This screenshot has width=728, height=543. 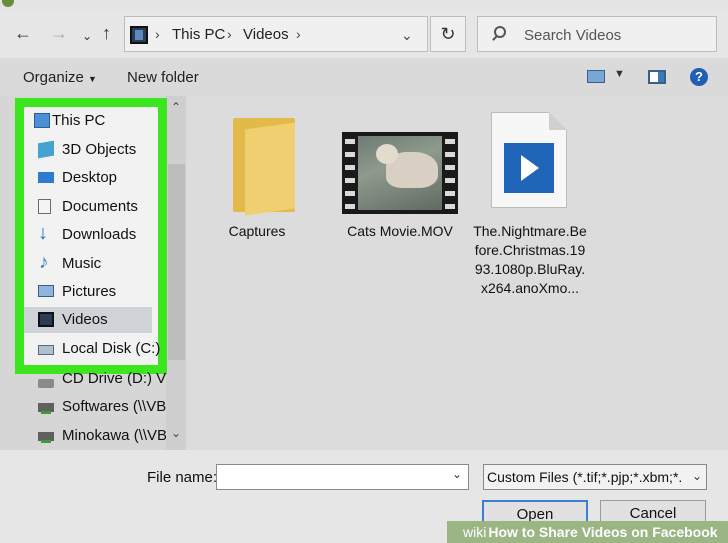 What do you see at coordinates (457, 474) in the screenshot?
I see `file-name-chevron-icon: ⌄` at bounding box center [457, 474].